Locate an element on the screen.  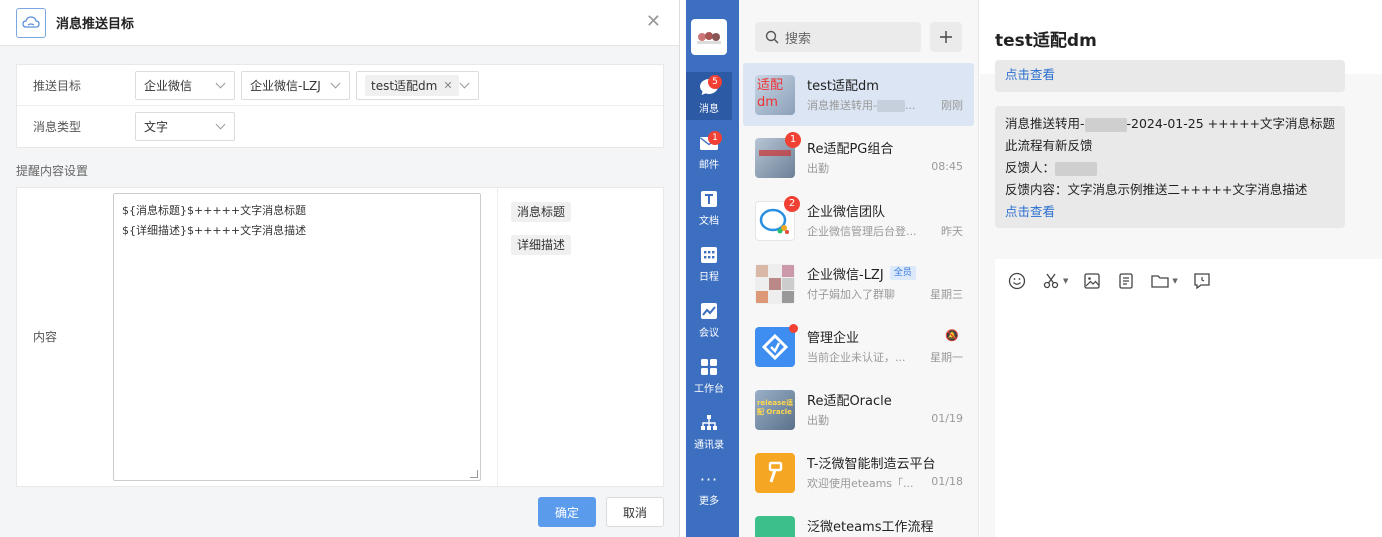
nav-calendar: 日程 is located at coordinates (709, 264).